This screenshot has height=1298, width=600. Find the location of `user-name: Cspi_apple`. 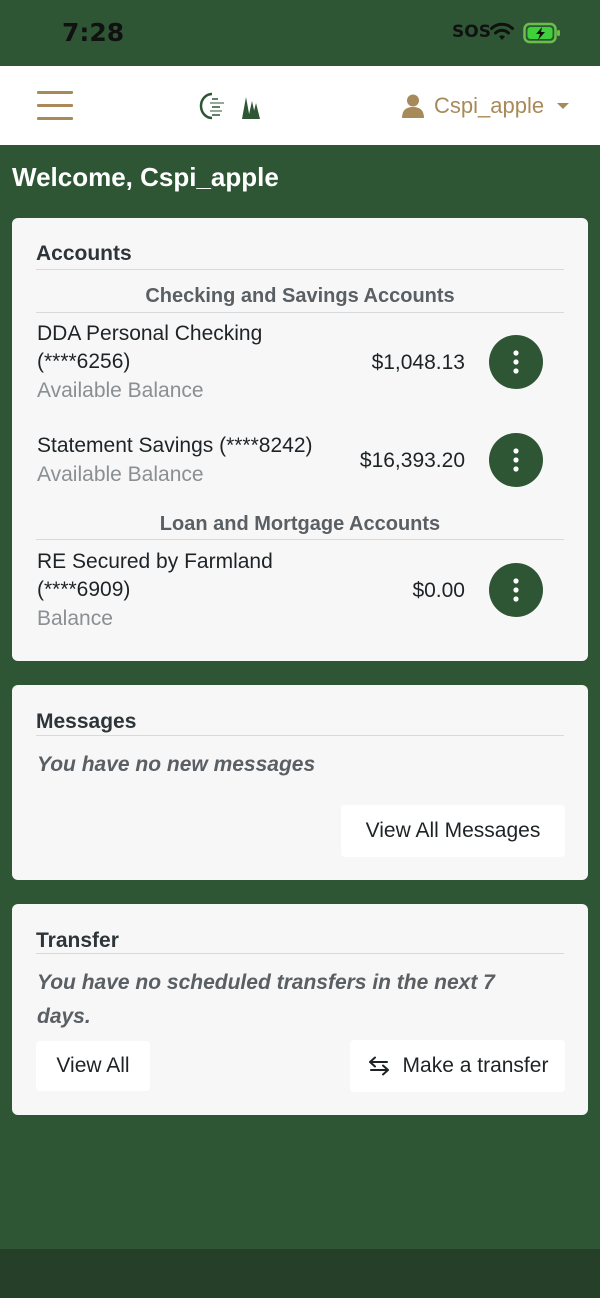

user-name: Cspi_apple is located at coordinates (489, 105).